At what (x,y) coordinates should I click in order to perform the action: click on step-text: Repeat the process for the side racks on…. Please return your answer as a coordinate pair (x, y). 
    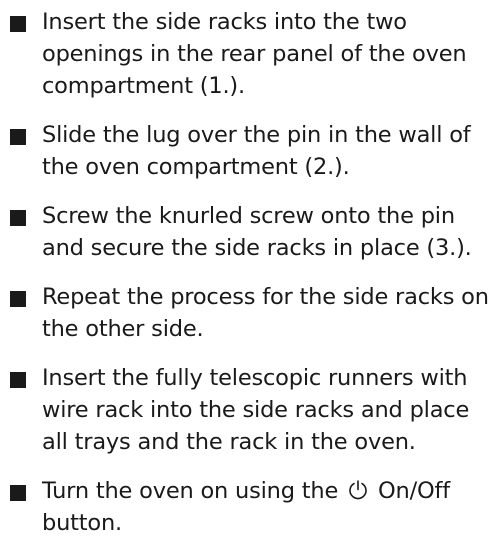
    Looking at the image, I should click on (265, 313).